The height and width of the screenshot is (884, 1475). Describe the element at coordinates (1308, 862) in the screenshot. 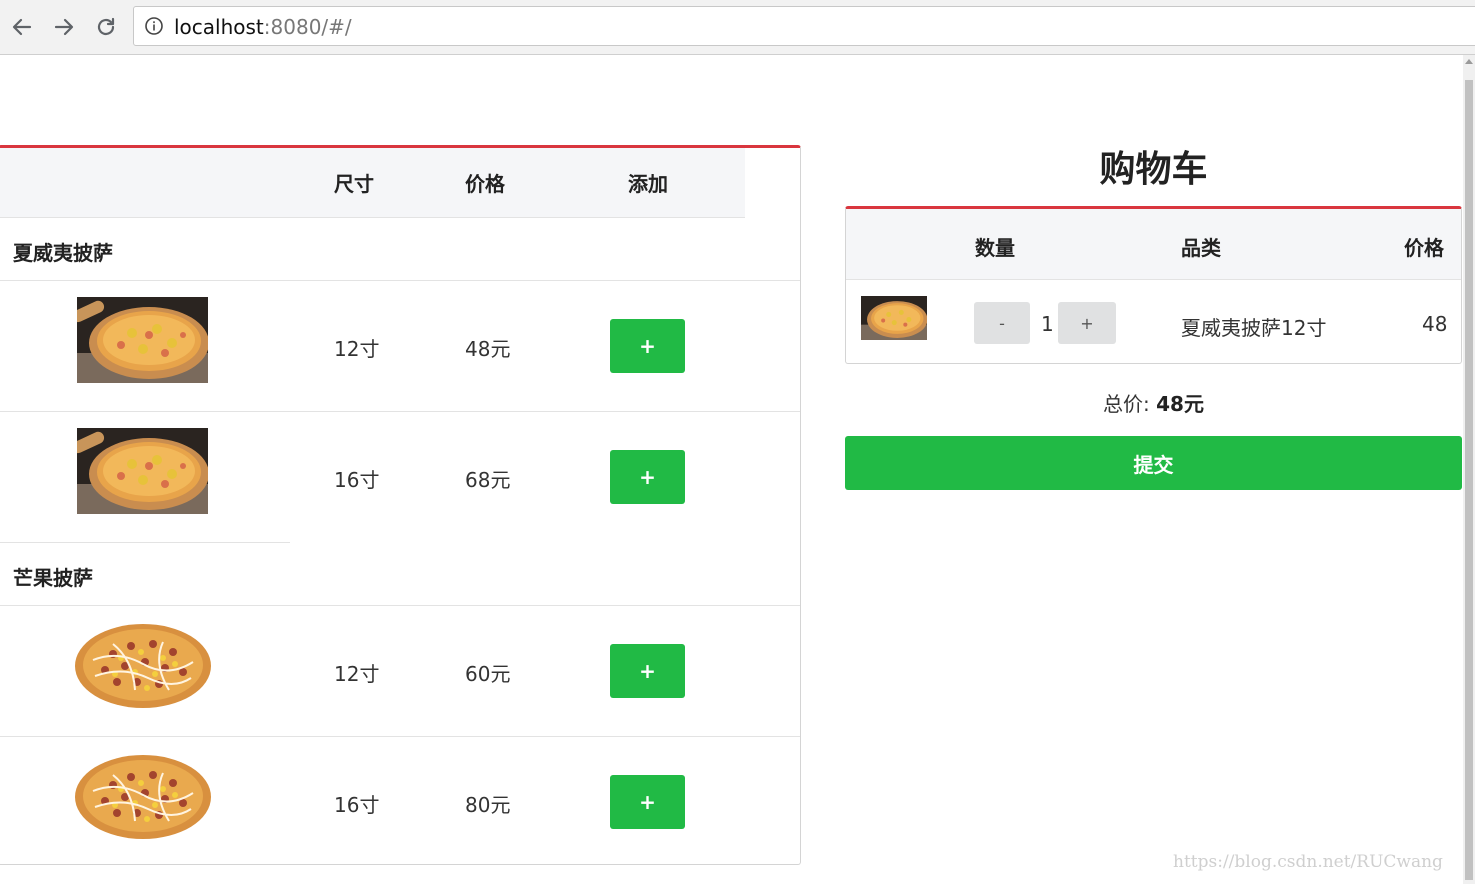

I see `watermark-text: https://blog.csdn.net/RUCwang` at that location.